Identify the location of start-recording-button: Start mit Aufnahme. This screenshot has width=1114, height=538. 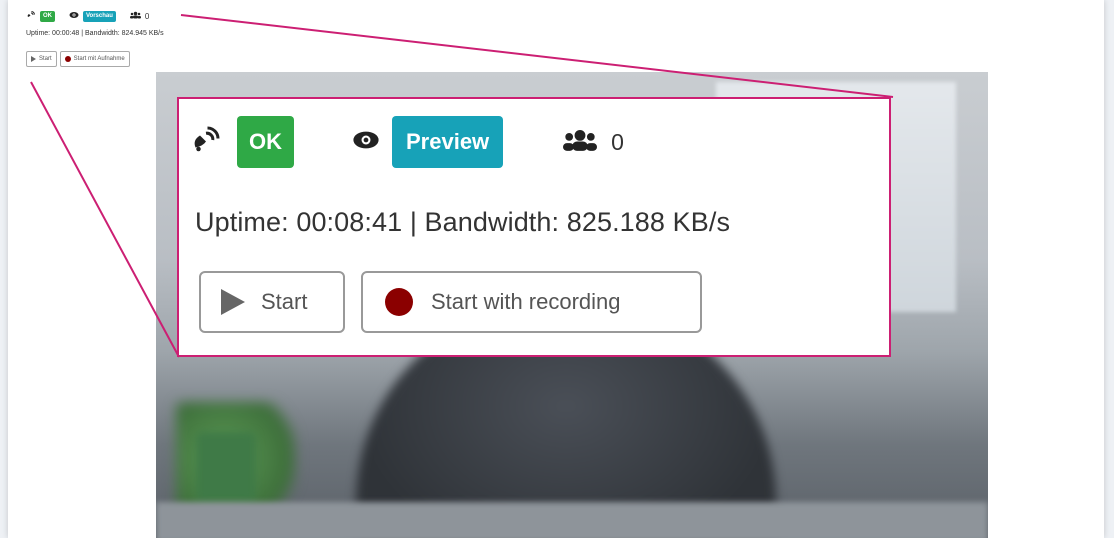
(94, 59).